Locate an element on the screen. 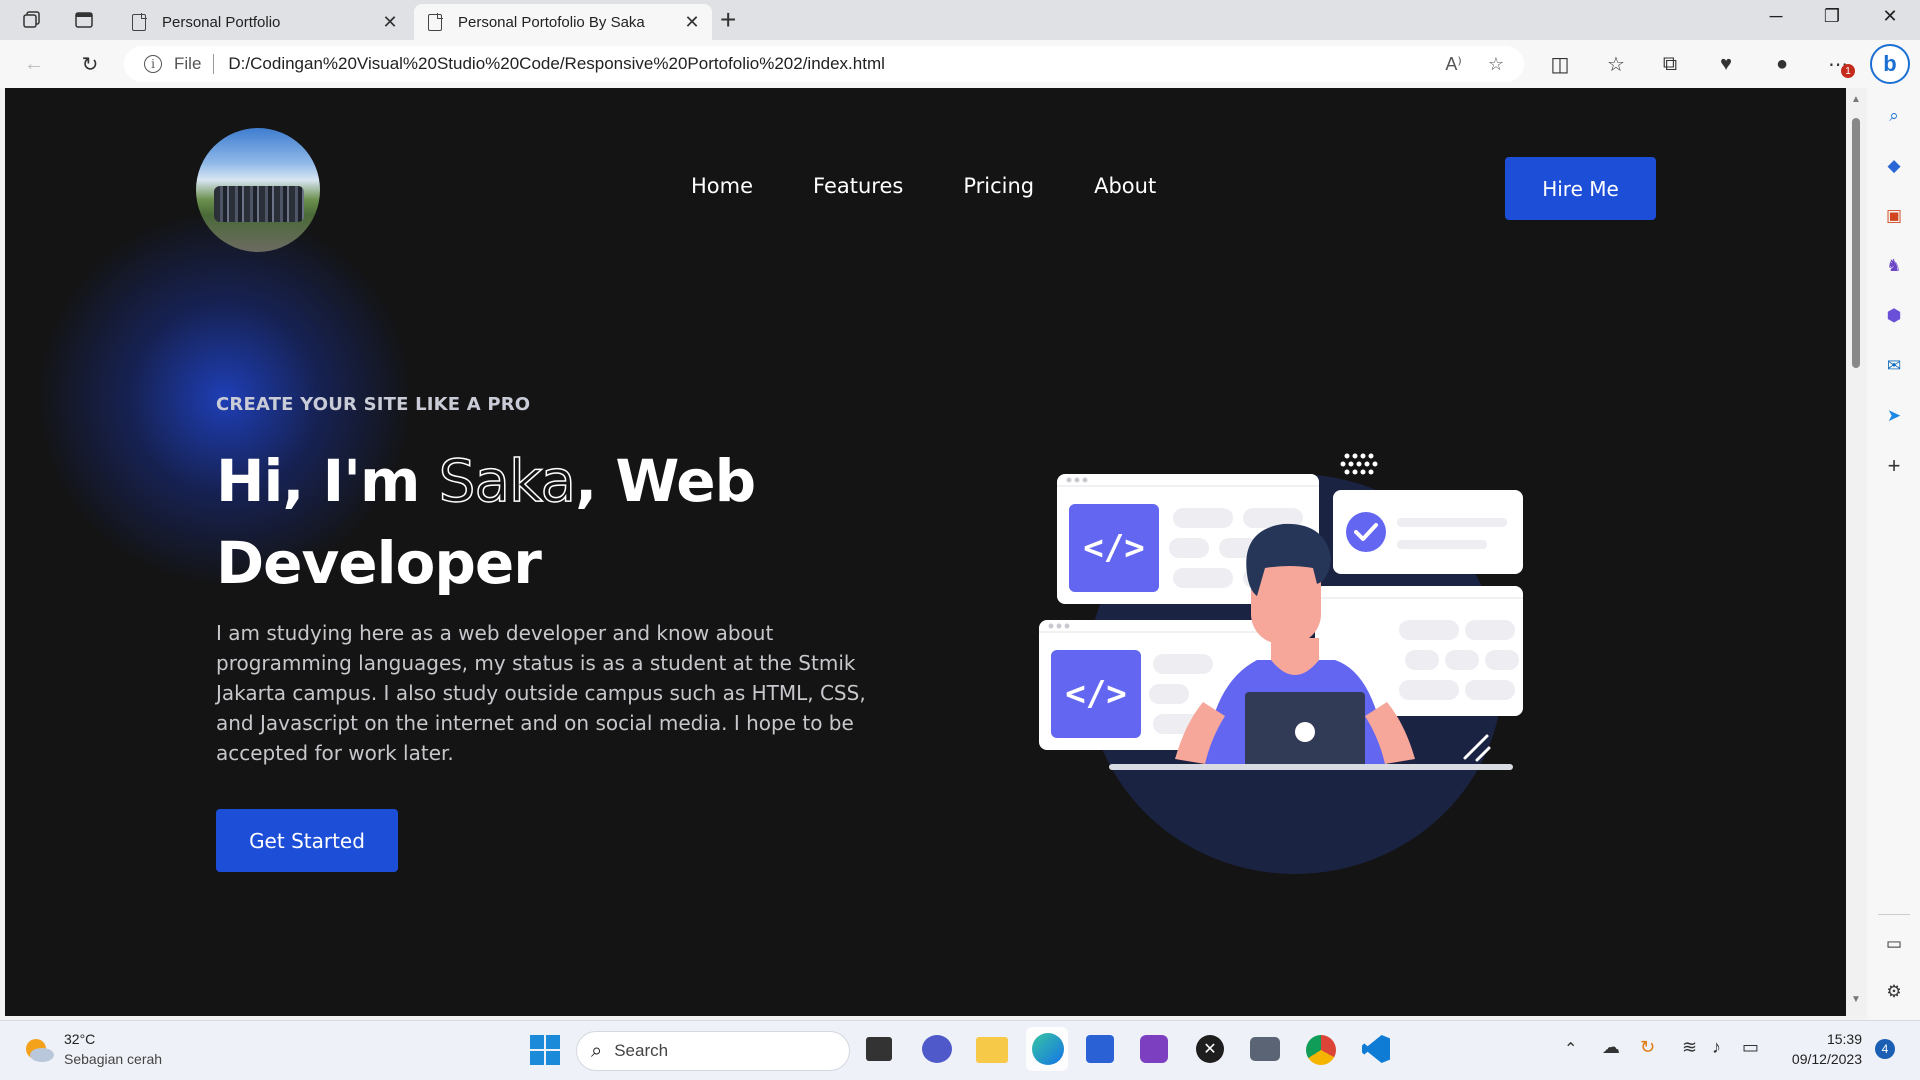 The width and height of the screenshot is (1920, 1080). tab-personal-portofolio-by-saka: Personal Portofolio By Saka ✕ is located at coordinates (563, 22).